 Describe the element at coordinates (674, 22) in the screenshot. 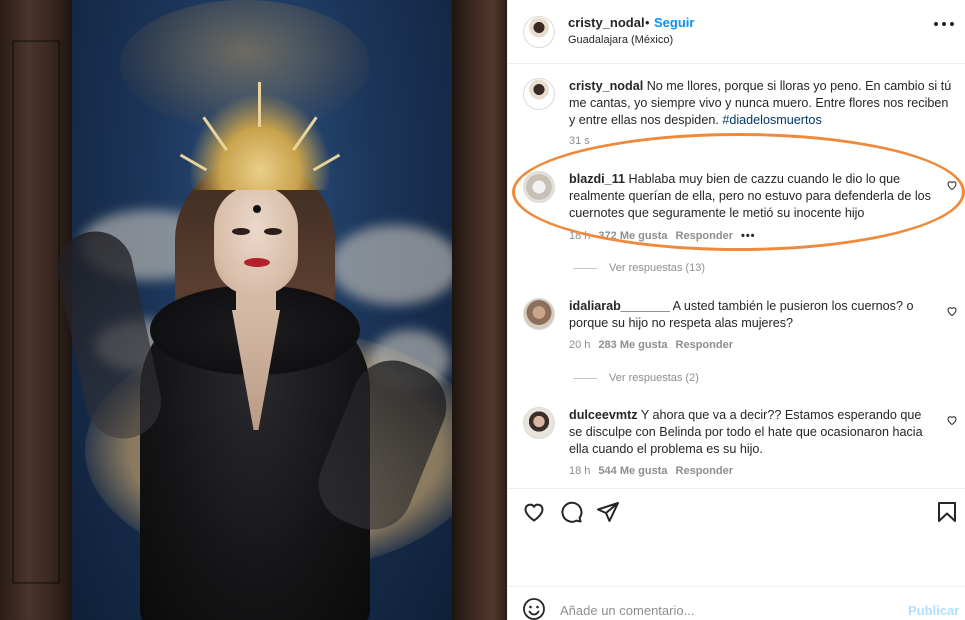

I see `follow-button: Seguir` at that location.